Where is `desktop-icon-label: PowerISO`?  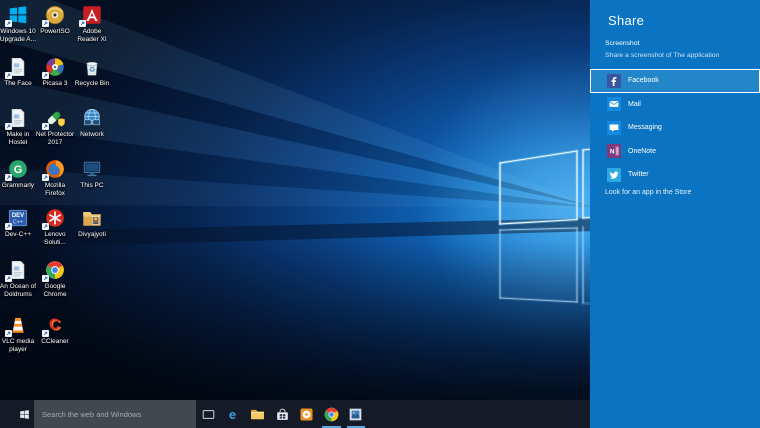 desktop-icon-label: PowerISO is located at coordinates (55, 31).